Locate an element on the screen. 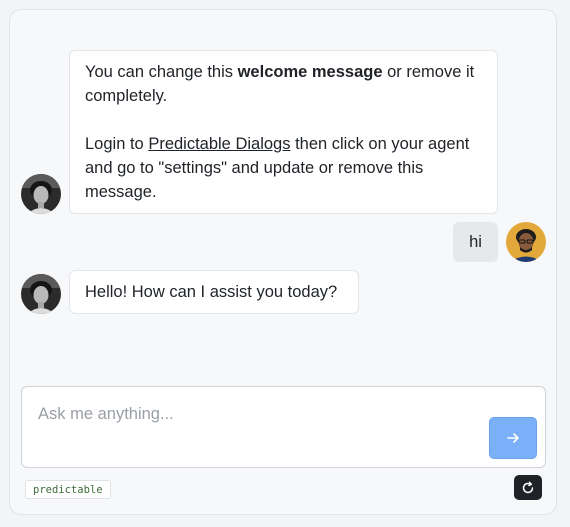 Image resolution: width=570 pixels, height=527 pixels. user-message: hi is located at coordinates (475, 242).